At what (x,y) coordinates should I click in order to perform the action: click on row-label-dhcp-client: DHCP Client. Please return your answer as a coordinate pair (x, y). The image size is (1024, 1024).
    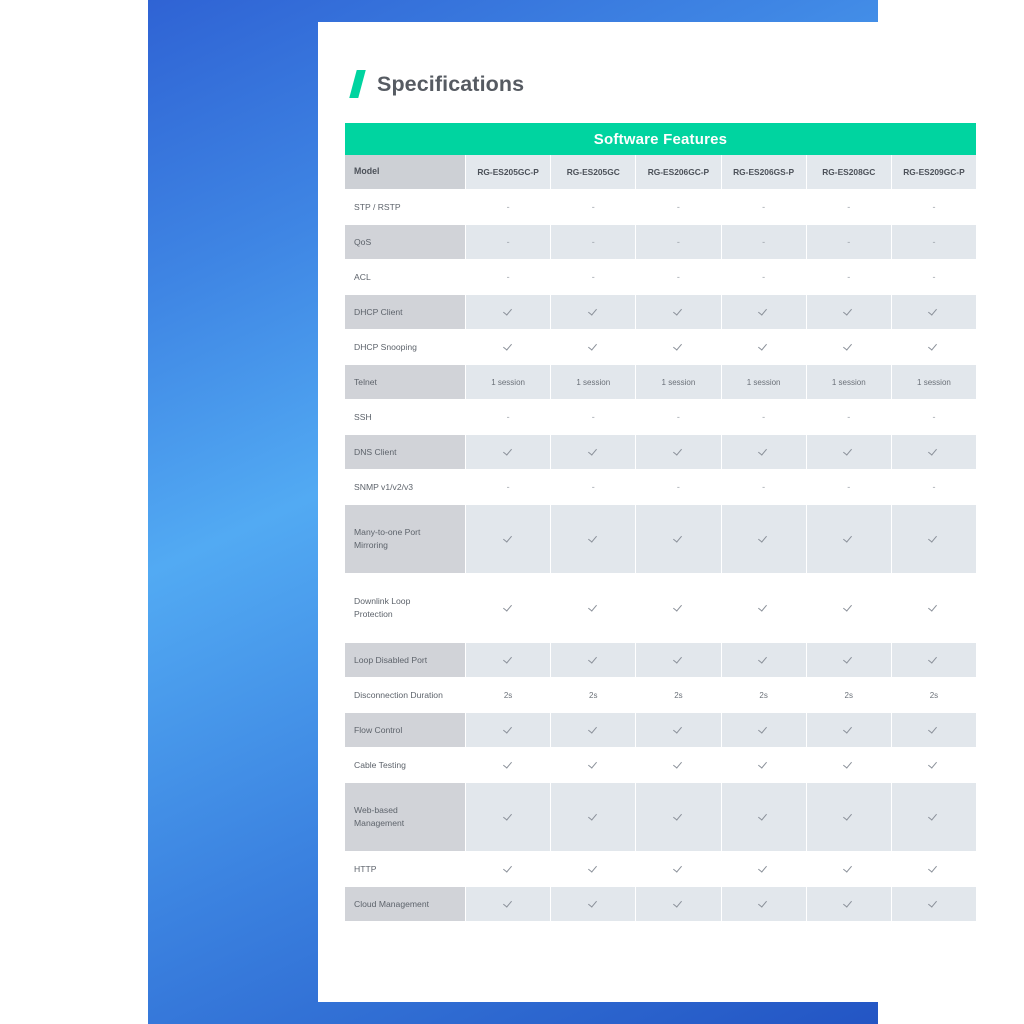
    Looking at the image, I should click on (405, 312).